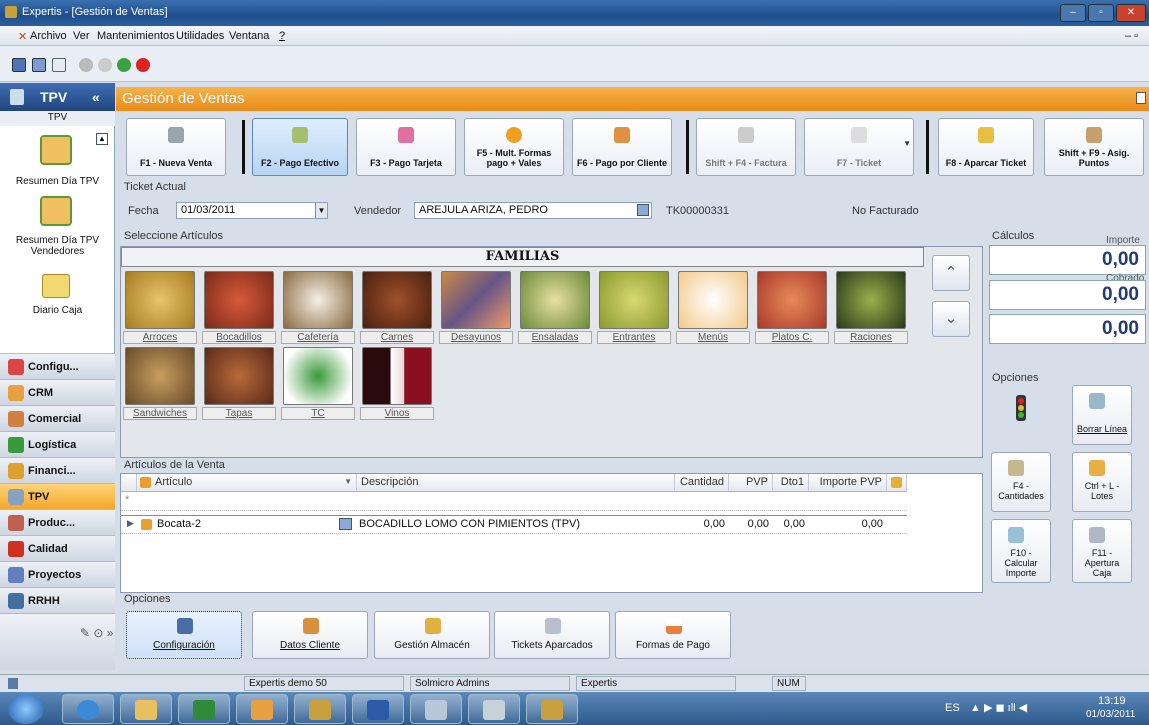 Image resolution: width=1149 pixels, height=725 pixels. What do you see at coordinates (1141, 98) in the screenshot?
I see `window-icon` at bounding box center [1141, 98].